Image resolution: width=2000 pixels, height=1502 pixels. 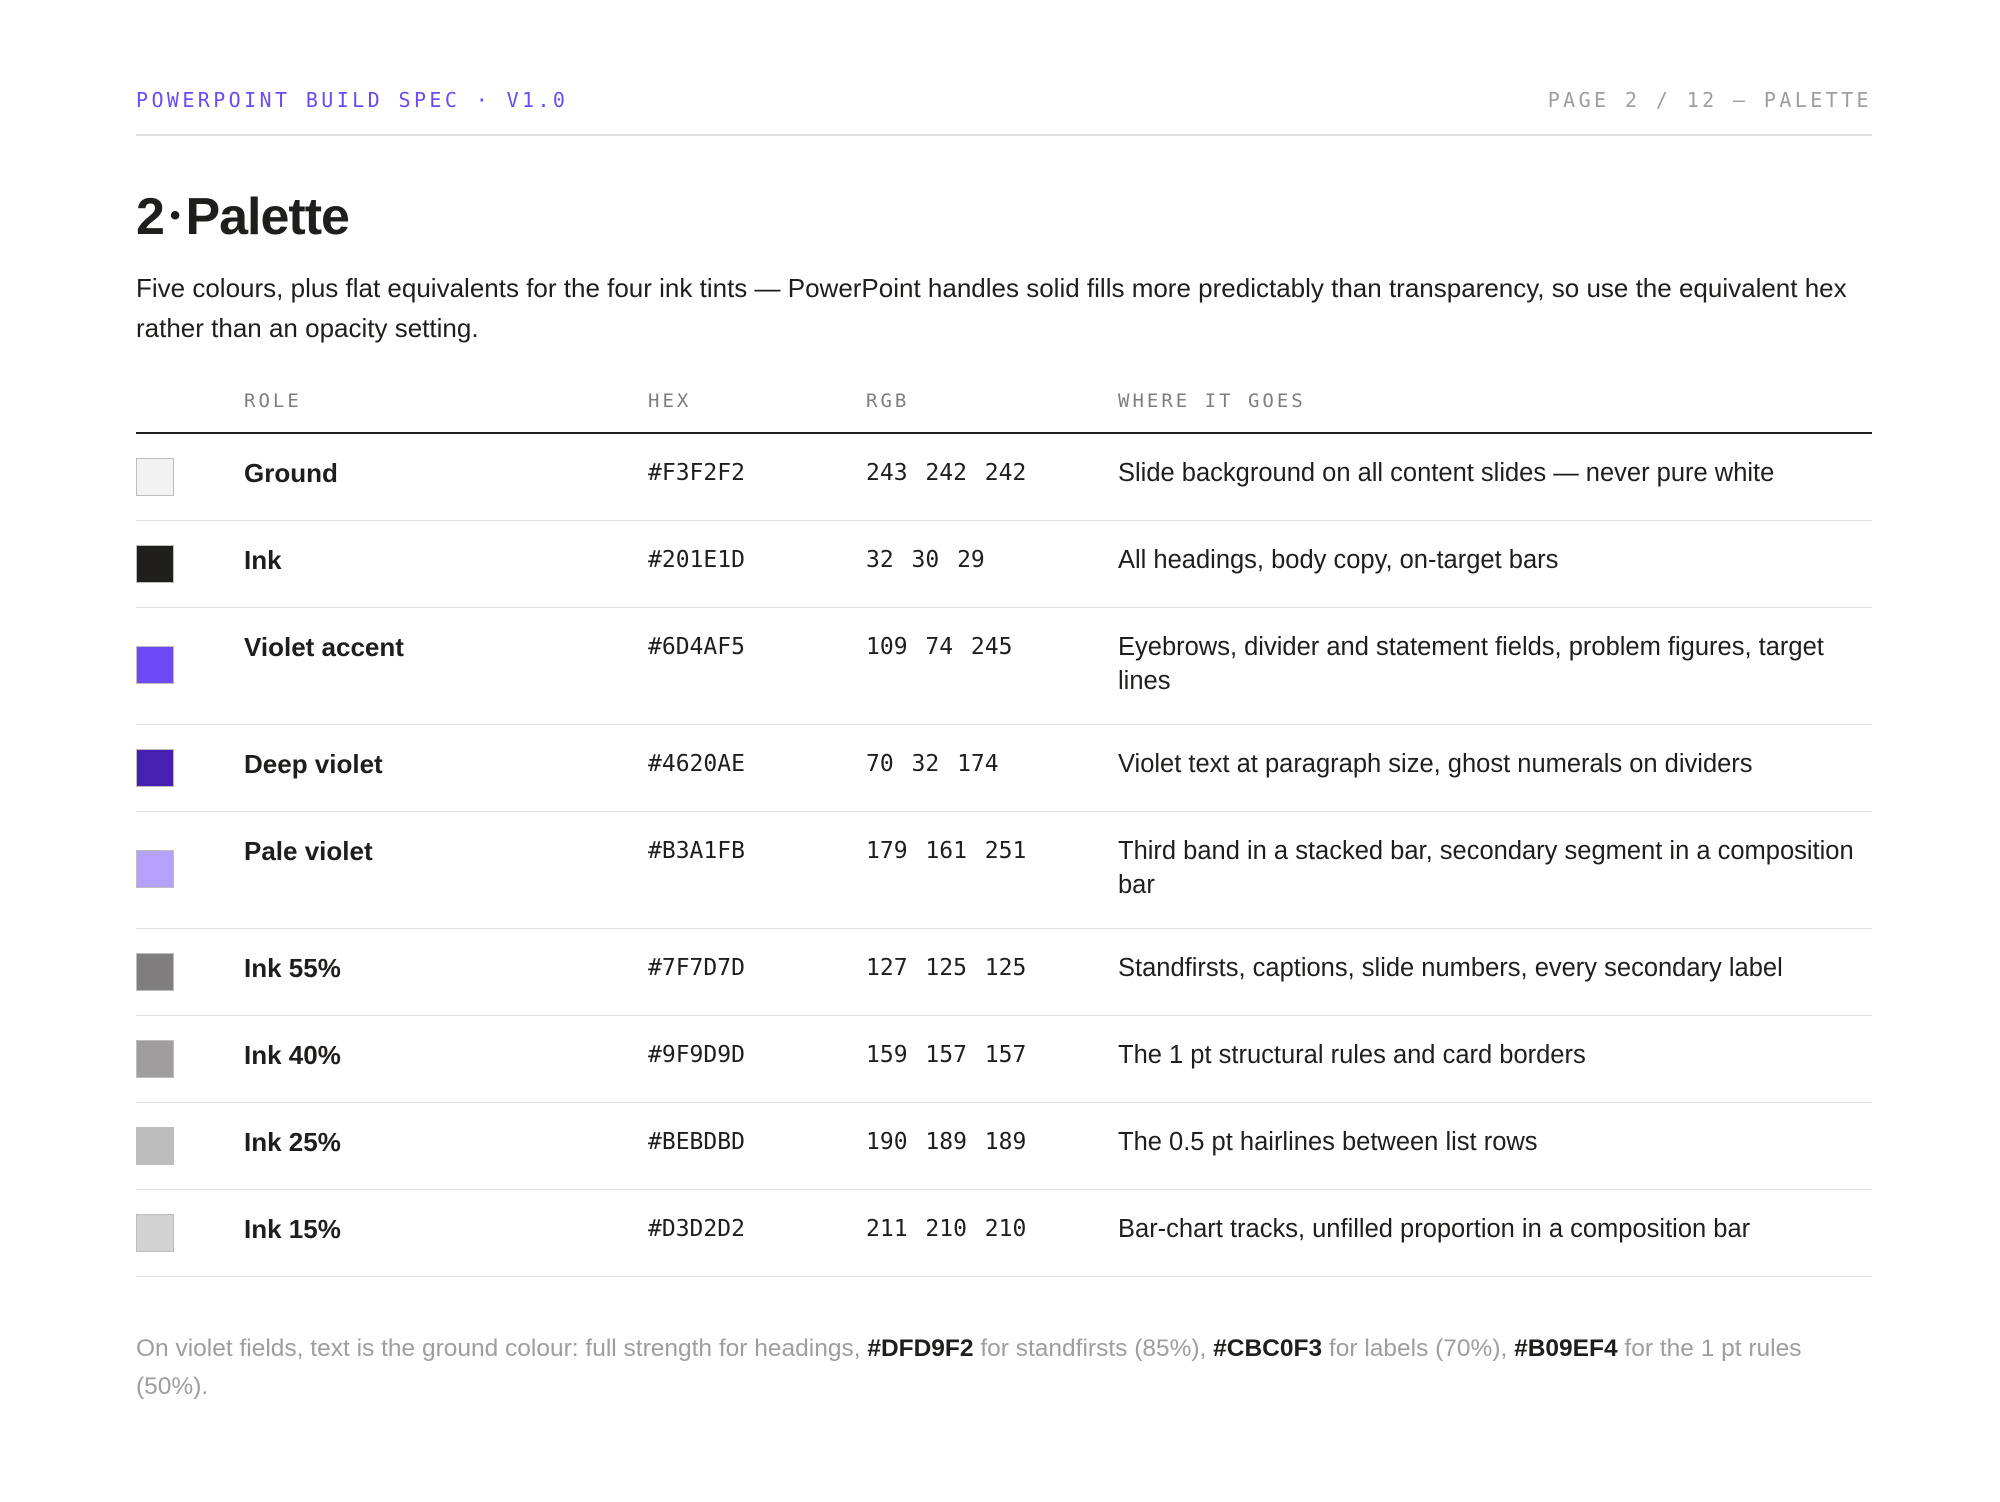 I want to click on role-cell: Ink, so click(x=263, y=560).